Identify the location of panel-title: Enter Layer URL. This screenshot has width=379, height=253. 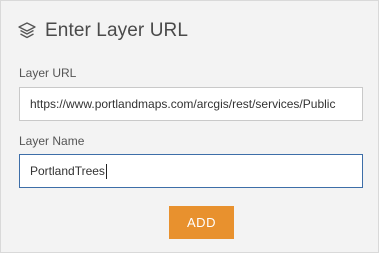
(117, 30).